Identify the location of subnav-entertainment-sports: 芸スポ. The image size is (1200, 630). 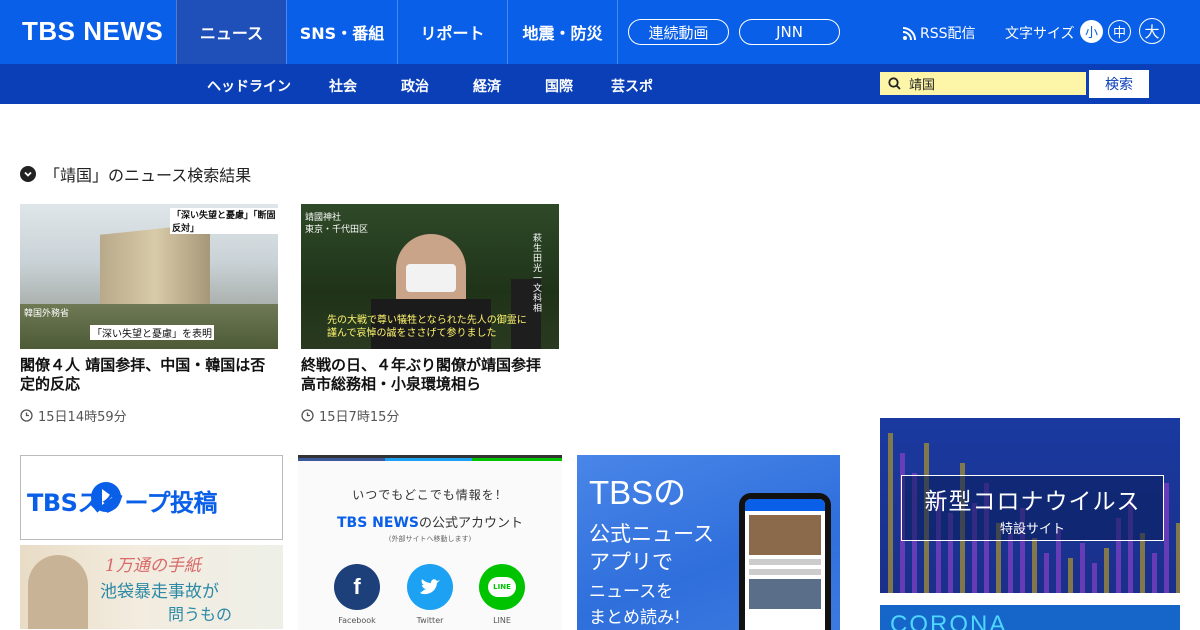
(632, 86).